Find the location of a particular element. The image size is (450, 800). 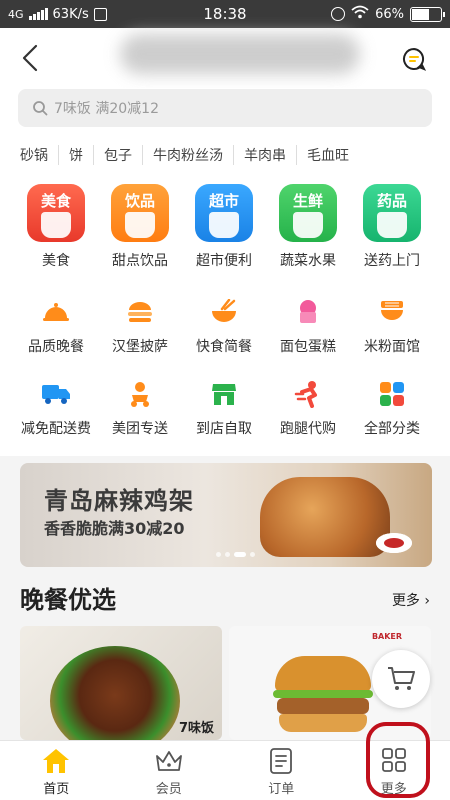

back-button is located at coordinates (32, 58).